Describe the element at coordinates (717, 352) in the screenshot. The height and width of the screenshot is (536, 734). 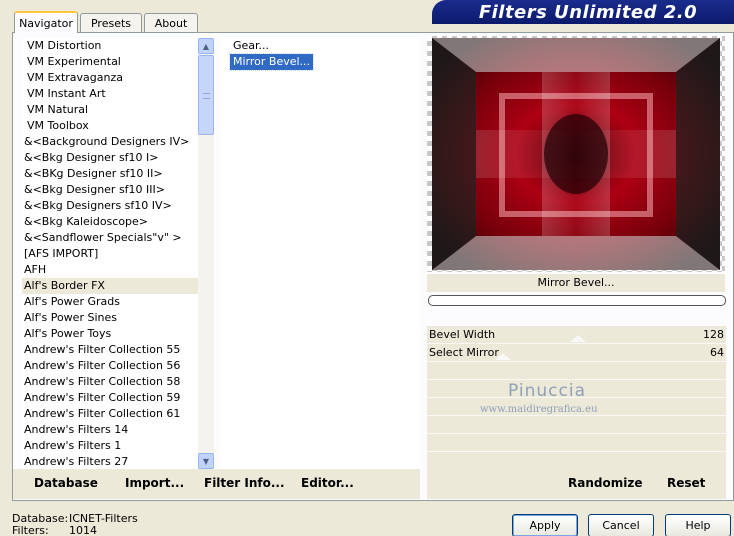
I see `param-value: 64` at that location.